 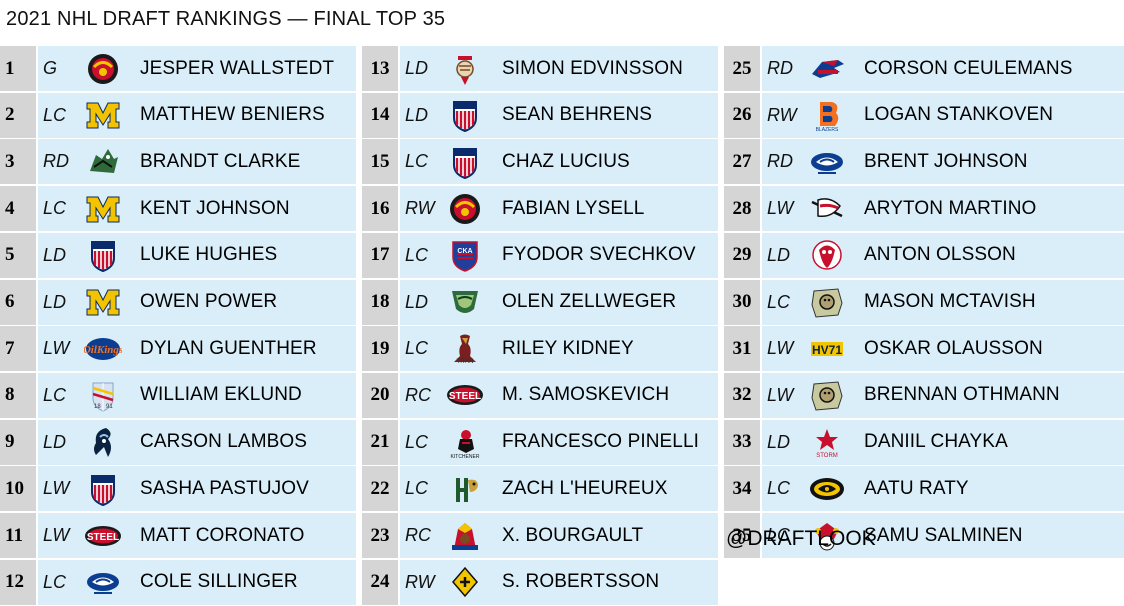 What do you see at coordinates (103, 442) in the screenshot?
I see `winnipeg-ice-logo` at bounding box center [103, 442].